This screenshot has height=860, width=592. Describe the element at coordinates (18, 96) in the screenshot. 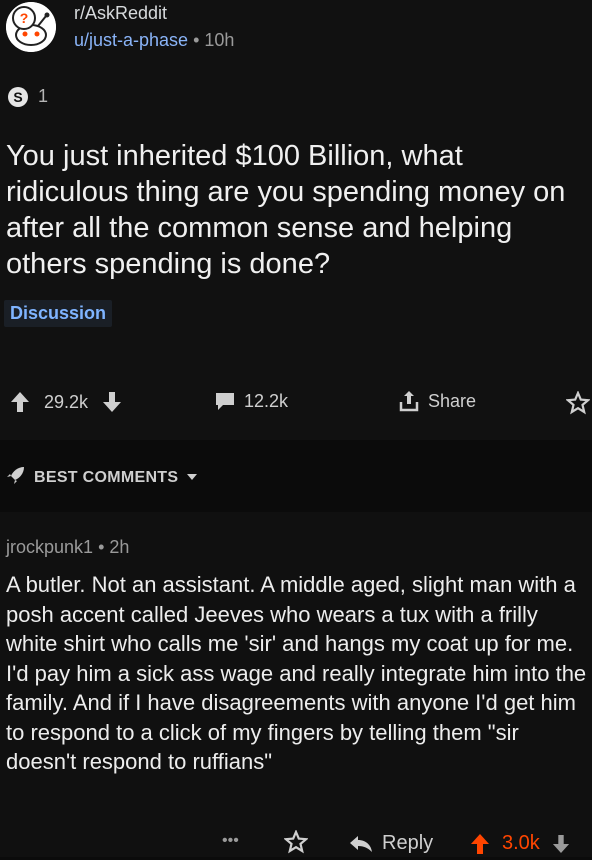

I see `silver-award-icon: S` at that location.